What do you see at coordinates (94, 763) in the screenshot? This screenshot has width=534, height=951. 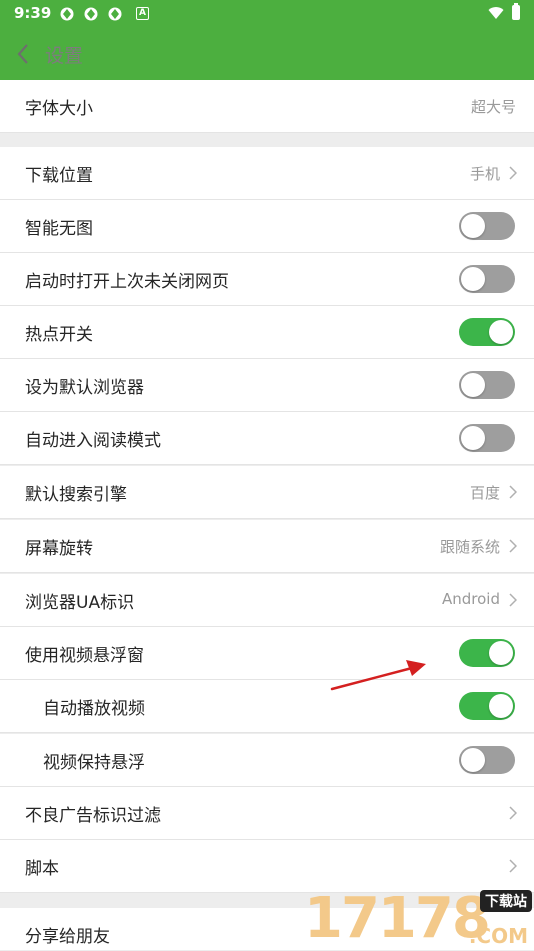 I see `setting-label: 视频保持悬浮` at bounding box center [94, 763].